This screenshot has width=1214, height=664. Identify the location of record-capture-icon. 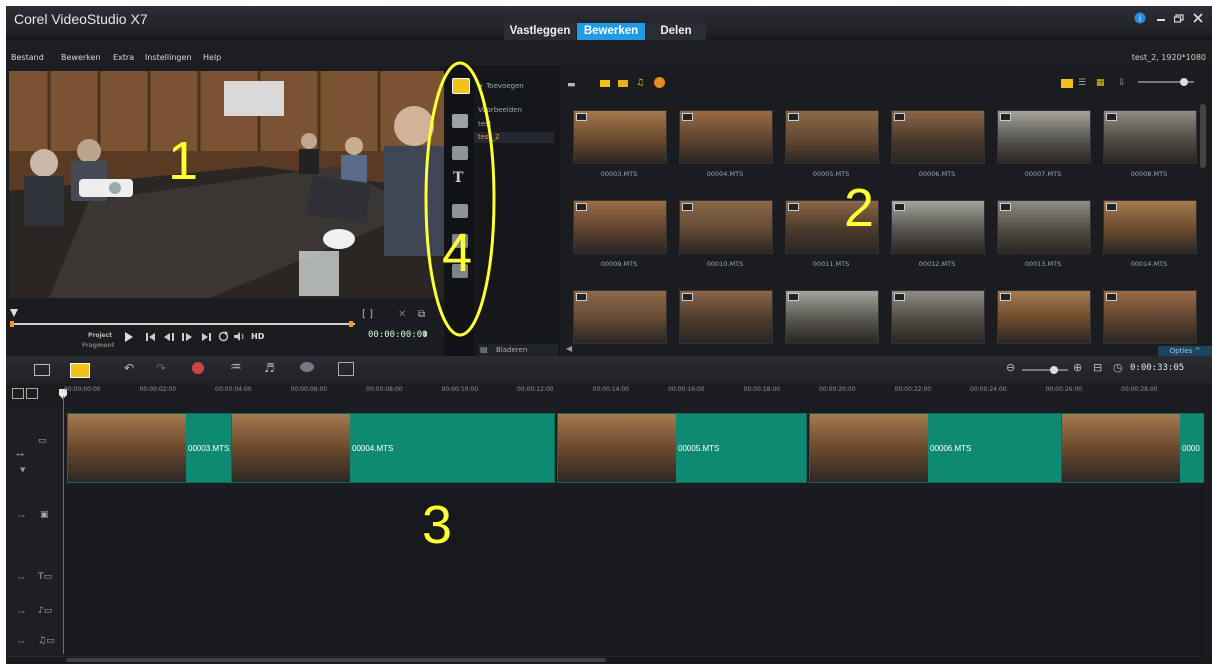
(198, 368).